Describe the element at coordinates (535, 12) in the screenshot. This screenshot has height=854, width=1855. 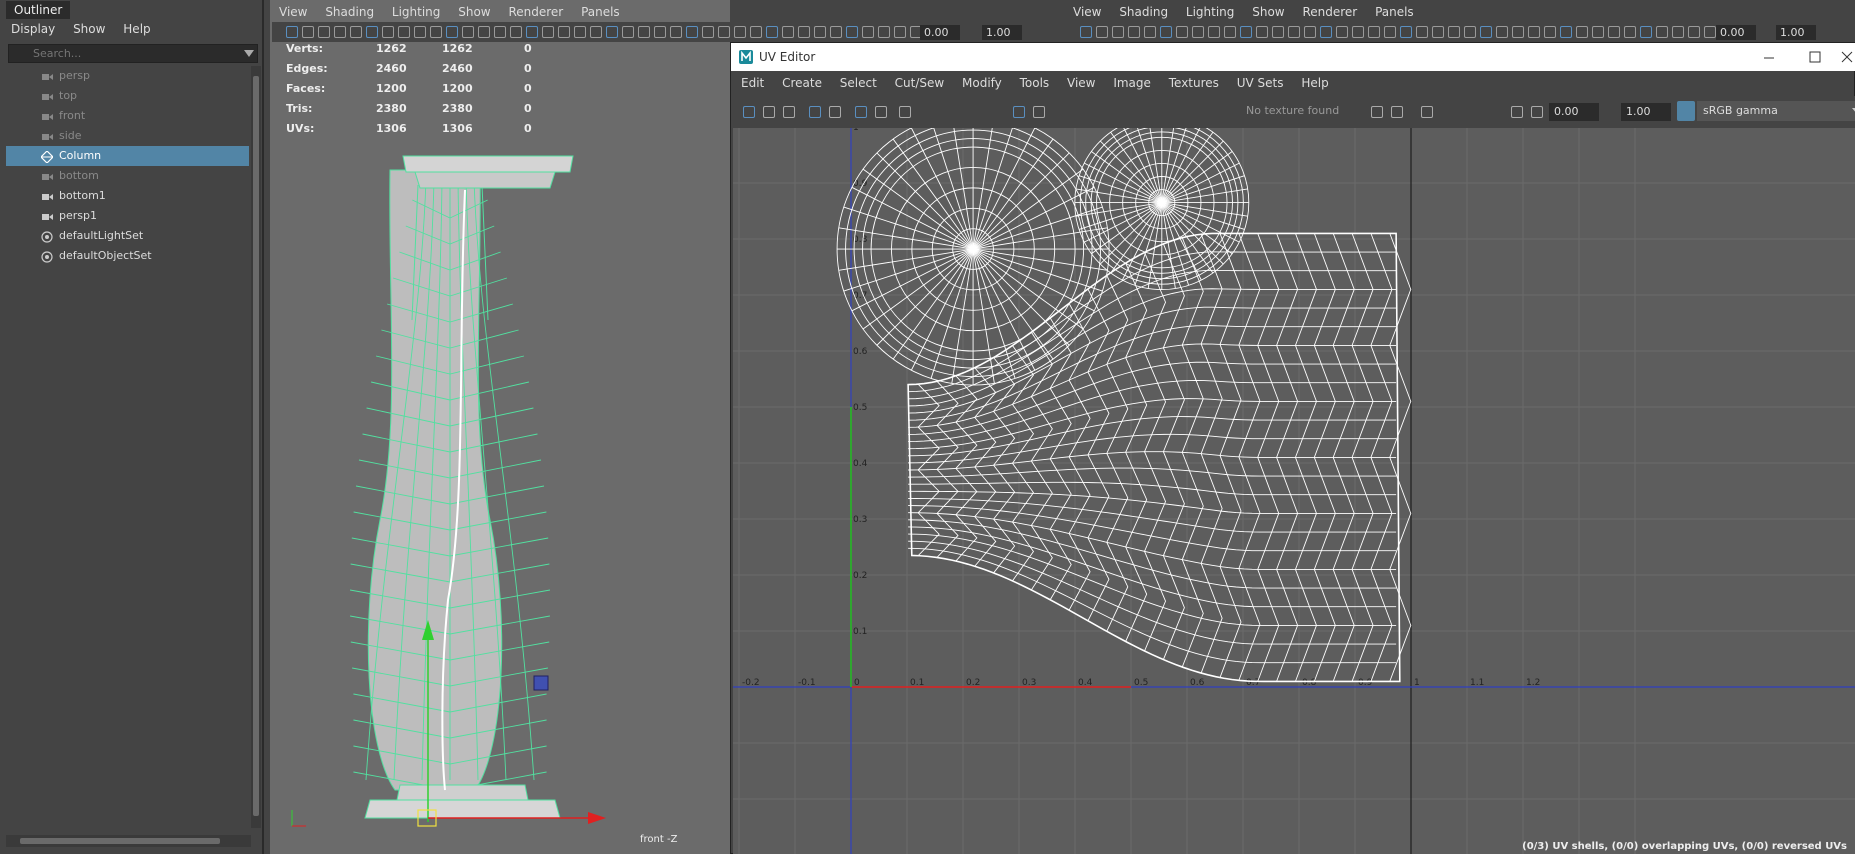
I see `menu-renderer: Renderer` at that location.